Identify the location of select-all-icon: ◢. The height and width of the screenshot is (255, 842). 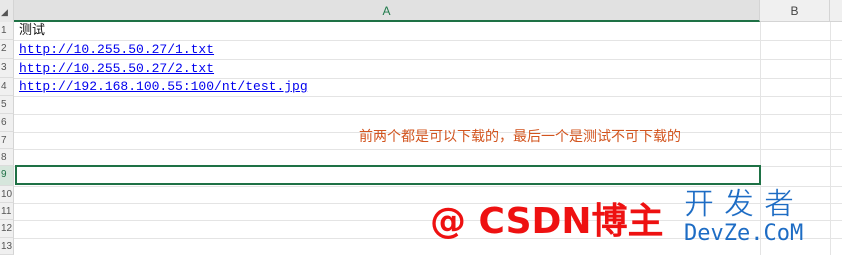
(4, 13).